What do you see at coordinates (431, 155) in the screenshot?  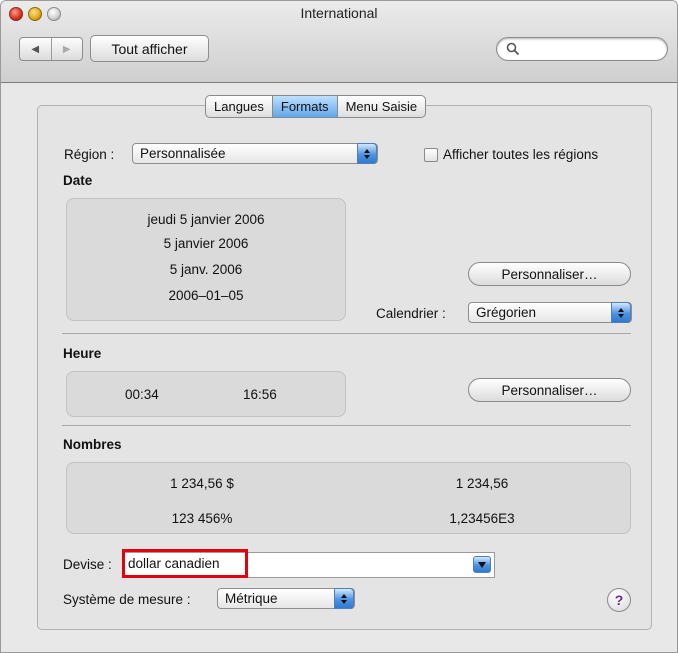 I see `show-all-regions-checkbox` at bounding box center [431, 155].